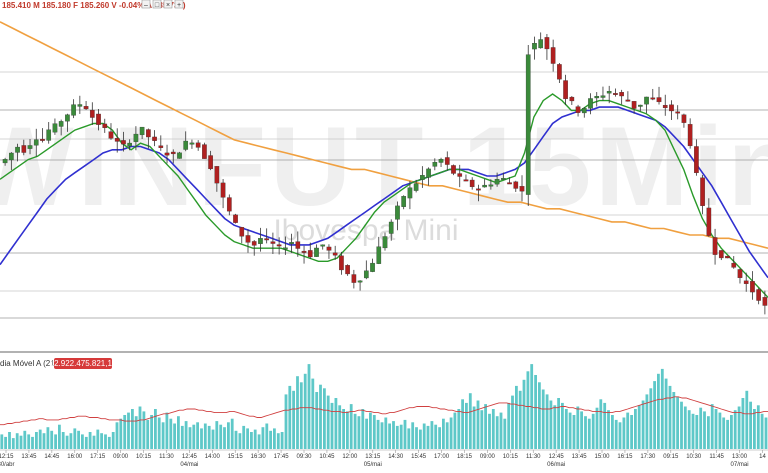 The image size is (768, 473). I want to click on x-tick-label: 12:45, so click(557, 457).